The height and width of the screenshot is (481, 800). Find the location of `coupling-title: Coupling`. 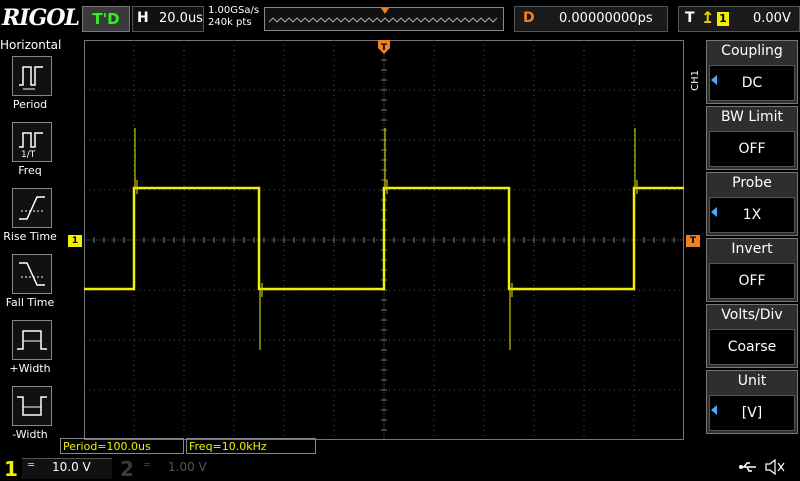

coupling-title: Coupling is located at coordinates (752, 51).